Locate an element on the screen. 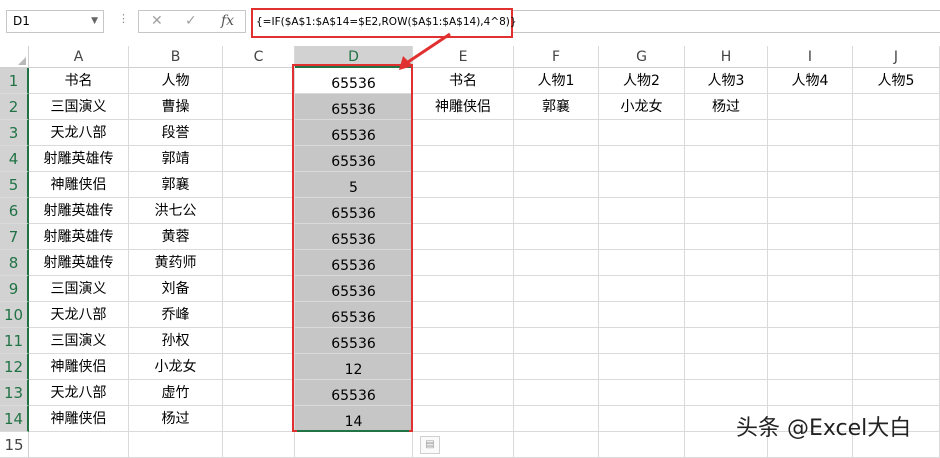  column-header-g: G is located at coordinates (642, 57).